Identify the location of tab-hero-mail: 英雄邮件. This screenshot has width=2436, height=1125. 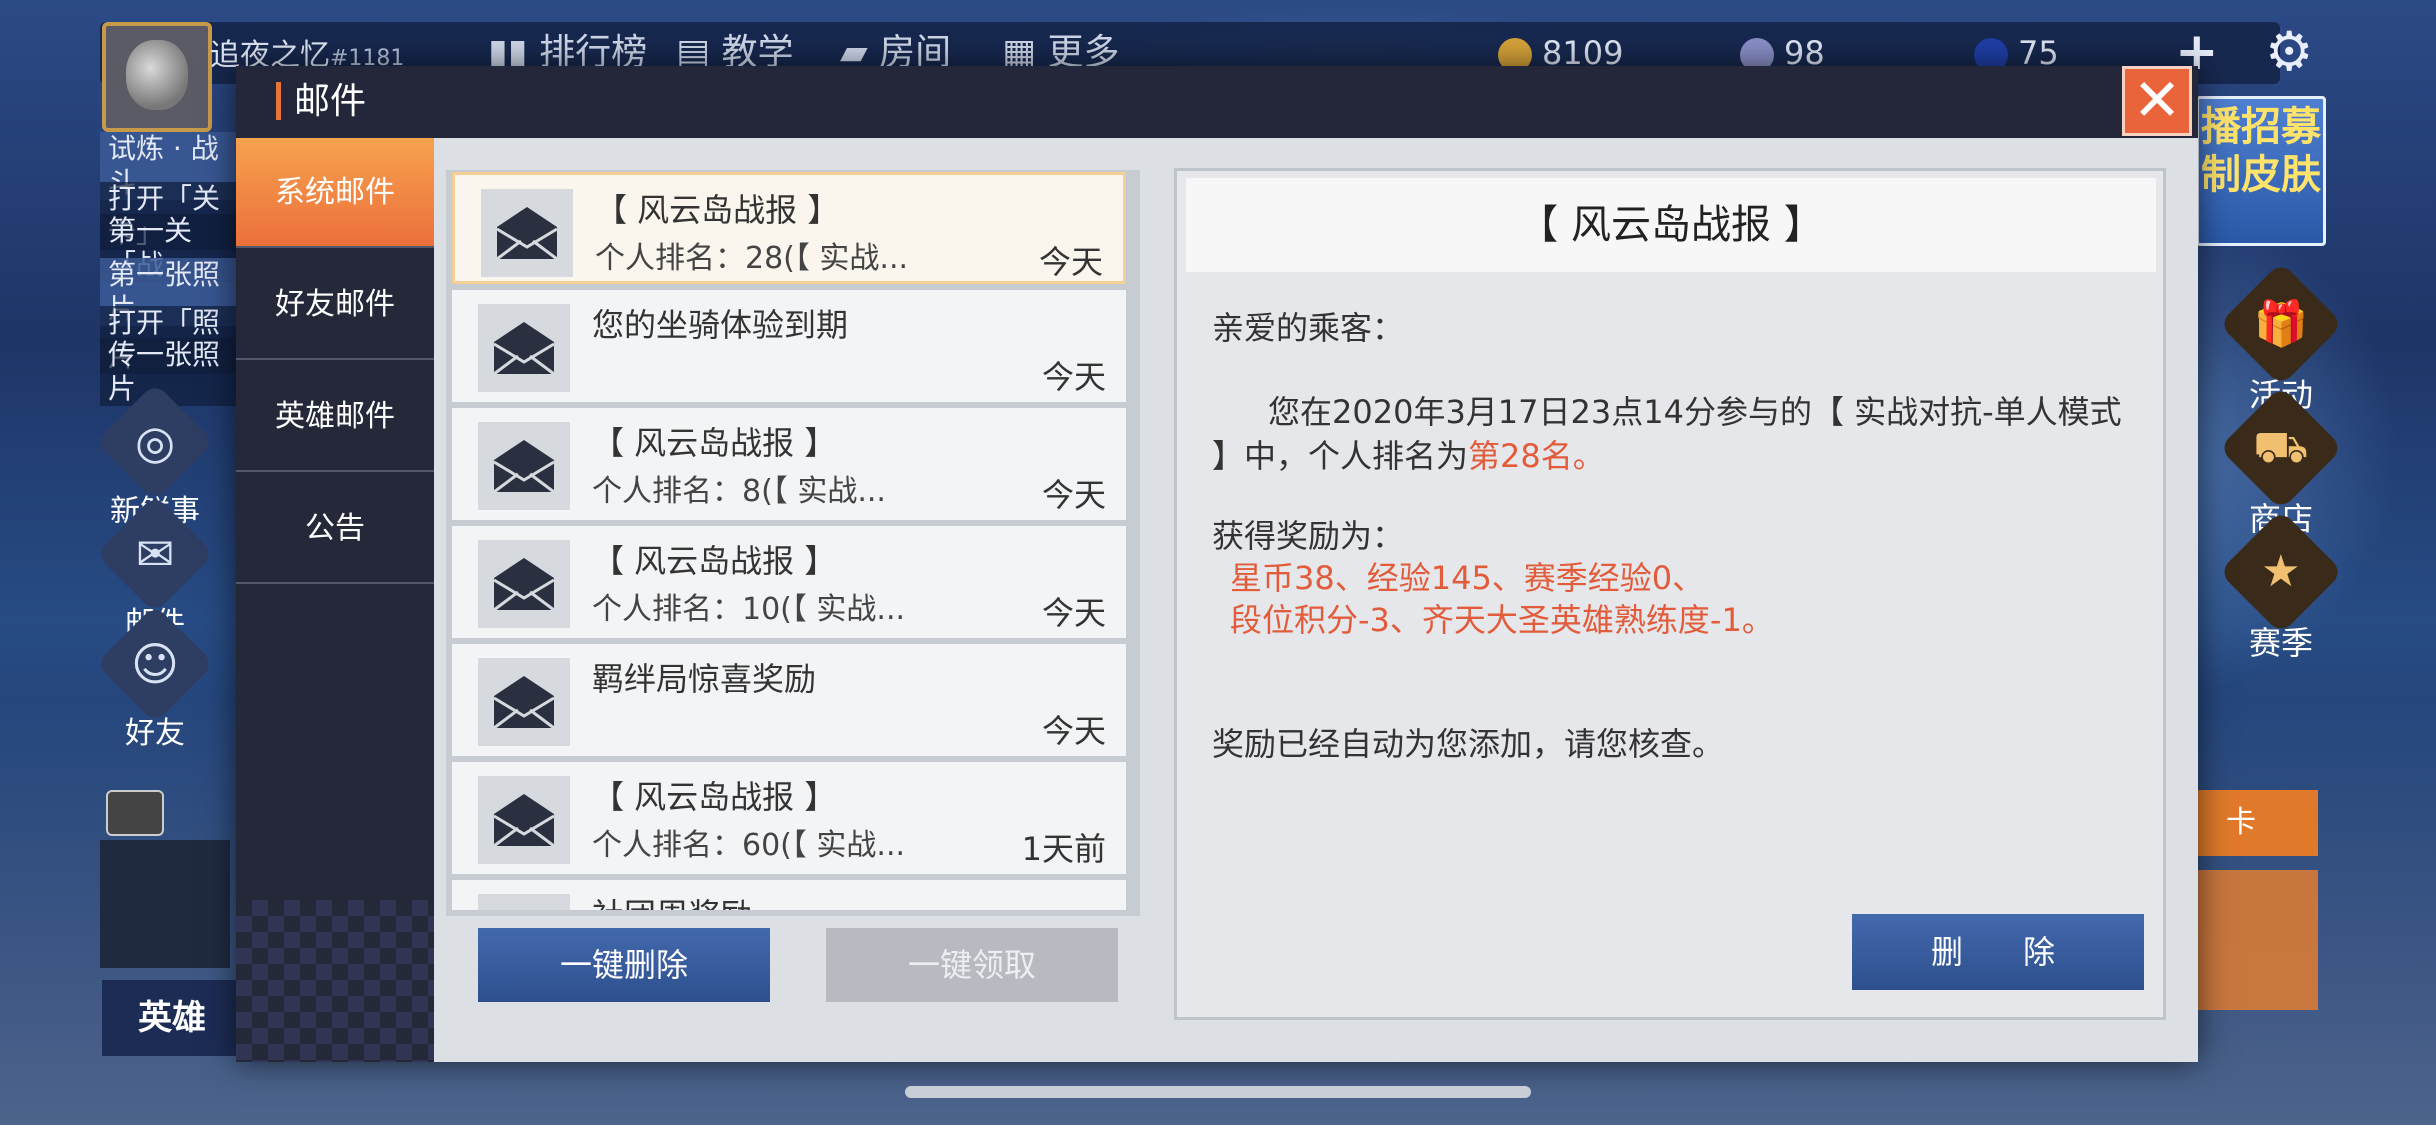
(335, 417).